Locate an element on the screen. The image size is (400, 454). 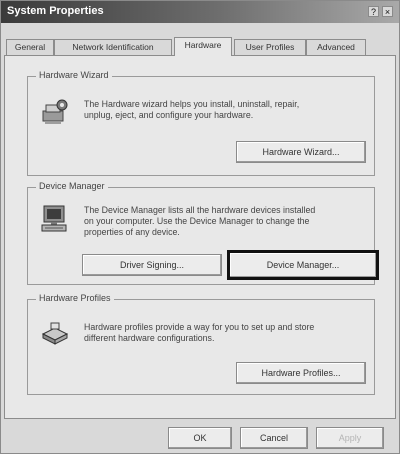
help-button: ? is located at coordinates (373, 11).